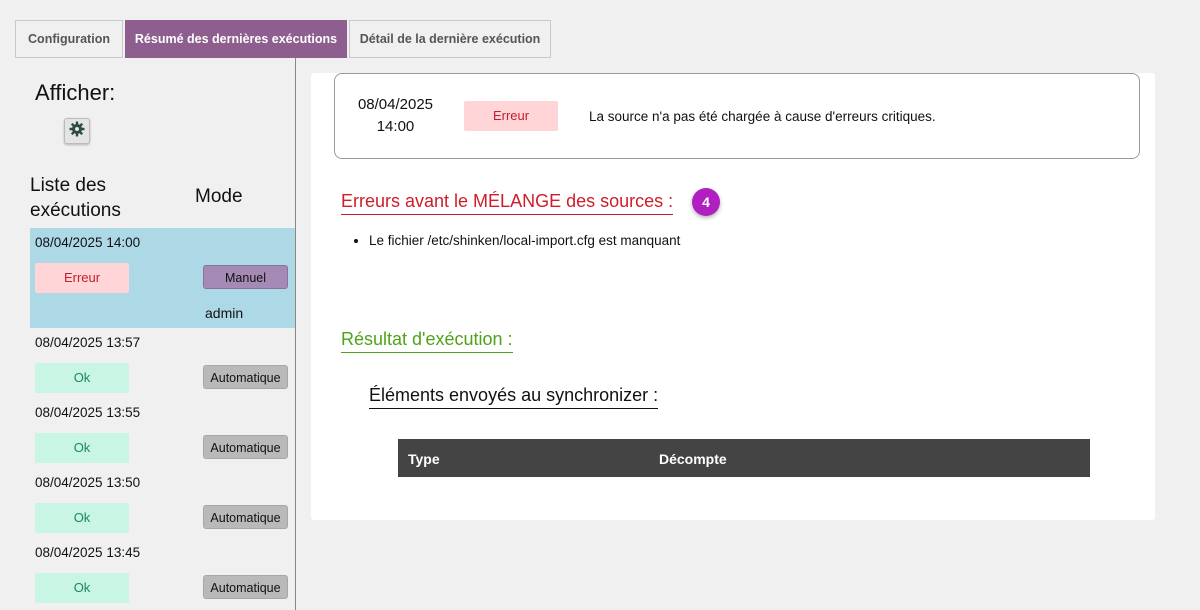 The height and width of the screenshot is (610, 1200). Describe the element at coordinates (162, 363) in the screenshot. I see `run-item: 08/04/2025 13:57 Ok Automatique` at that location.